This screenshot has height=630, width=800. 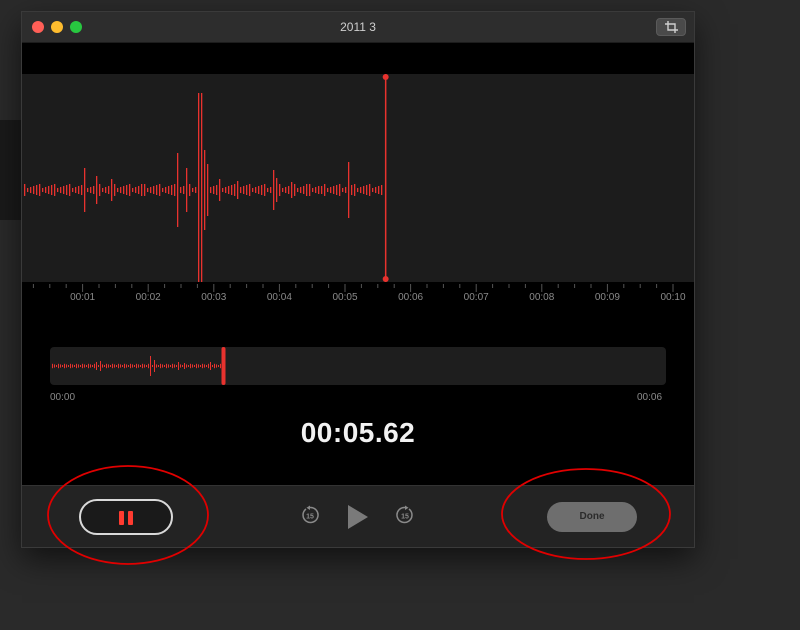 What do you see at coordinates (128, 515) in the screenshot?
I see `annotation-circle-pause` at bounding box center [128, 515].